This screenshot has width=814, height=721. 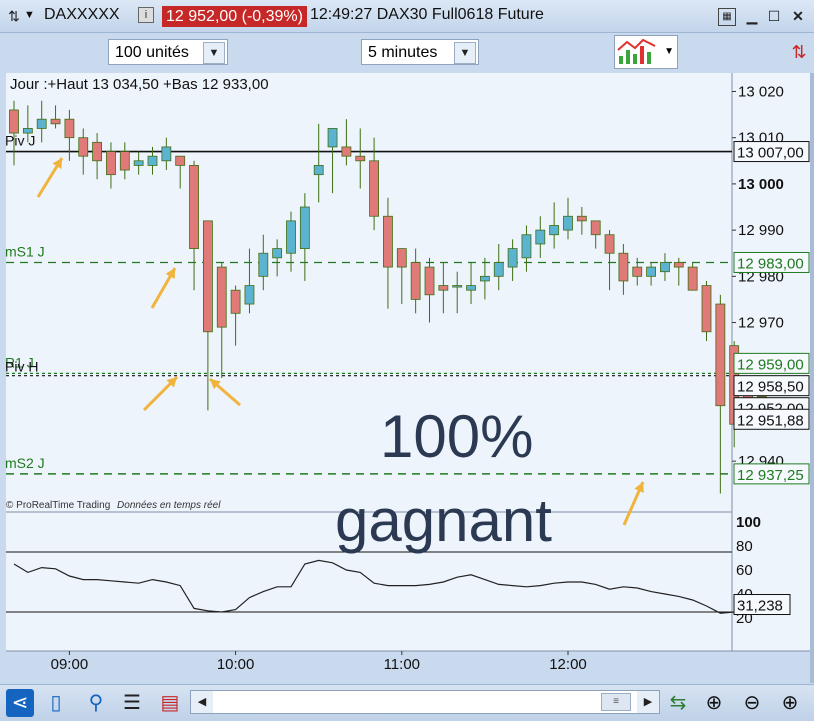 I want to click on scroll-thumb: ≡, so click(x=616, y=702).